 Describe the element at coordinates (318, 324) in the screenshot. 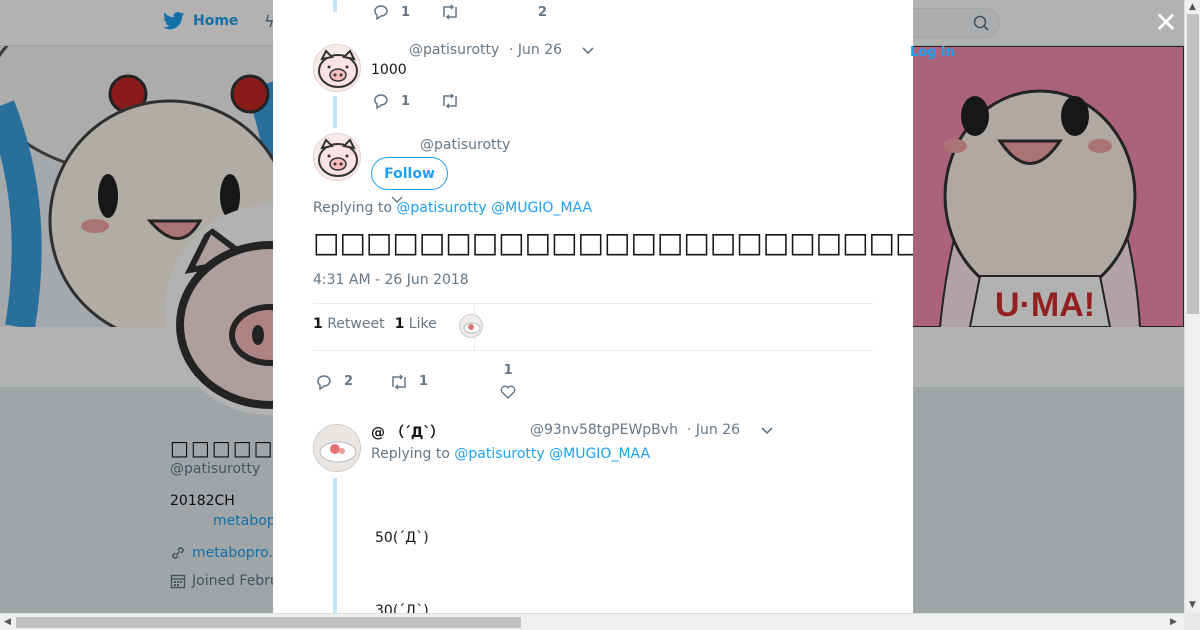

I see `retweet-stat-num: 1` at that location.